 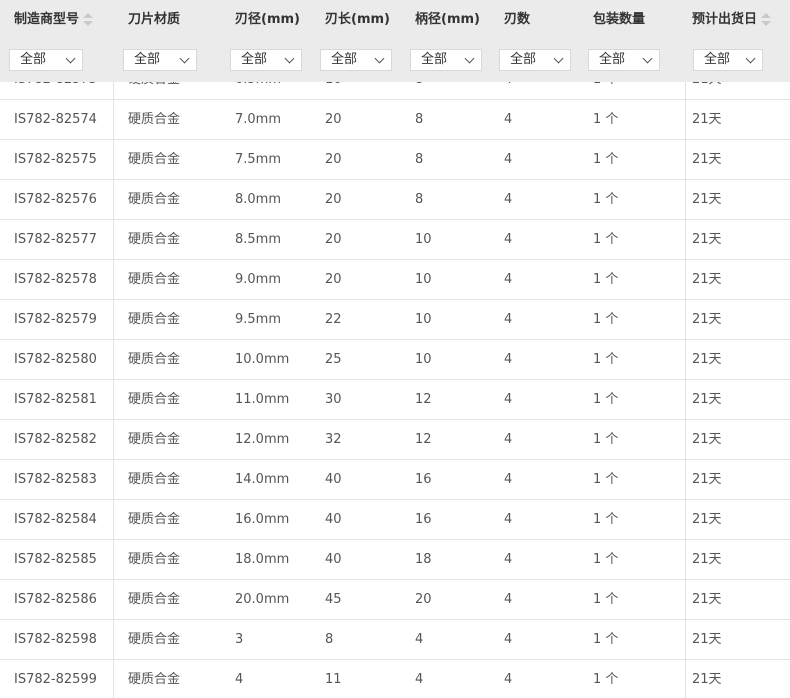 What do you see at coordinates (517, 19) in the screenshot?
I see `header-flute-count: 刃数` at bounding box center [517, 19].